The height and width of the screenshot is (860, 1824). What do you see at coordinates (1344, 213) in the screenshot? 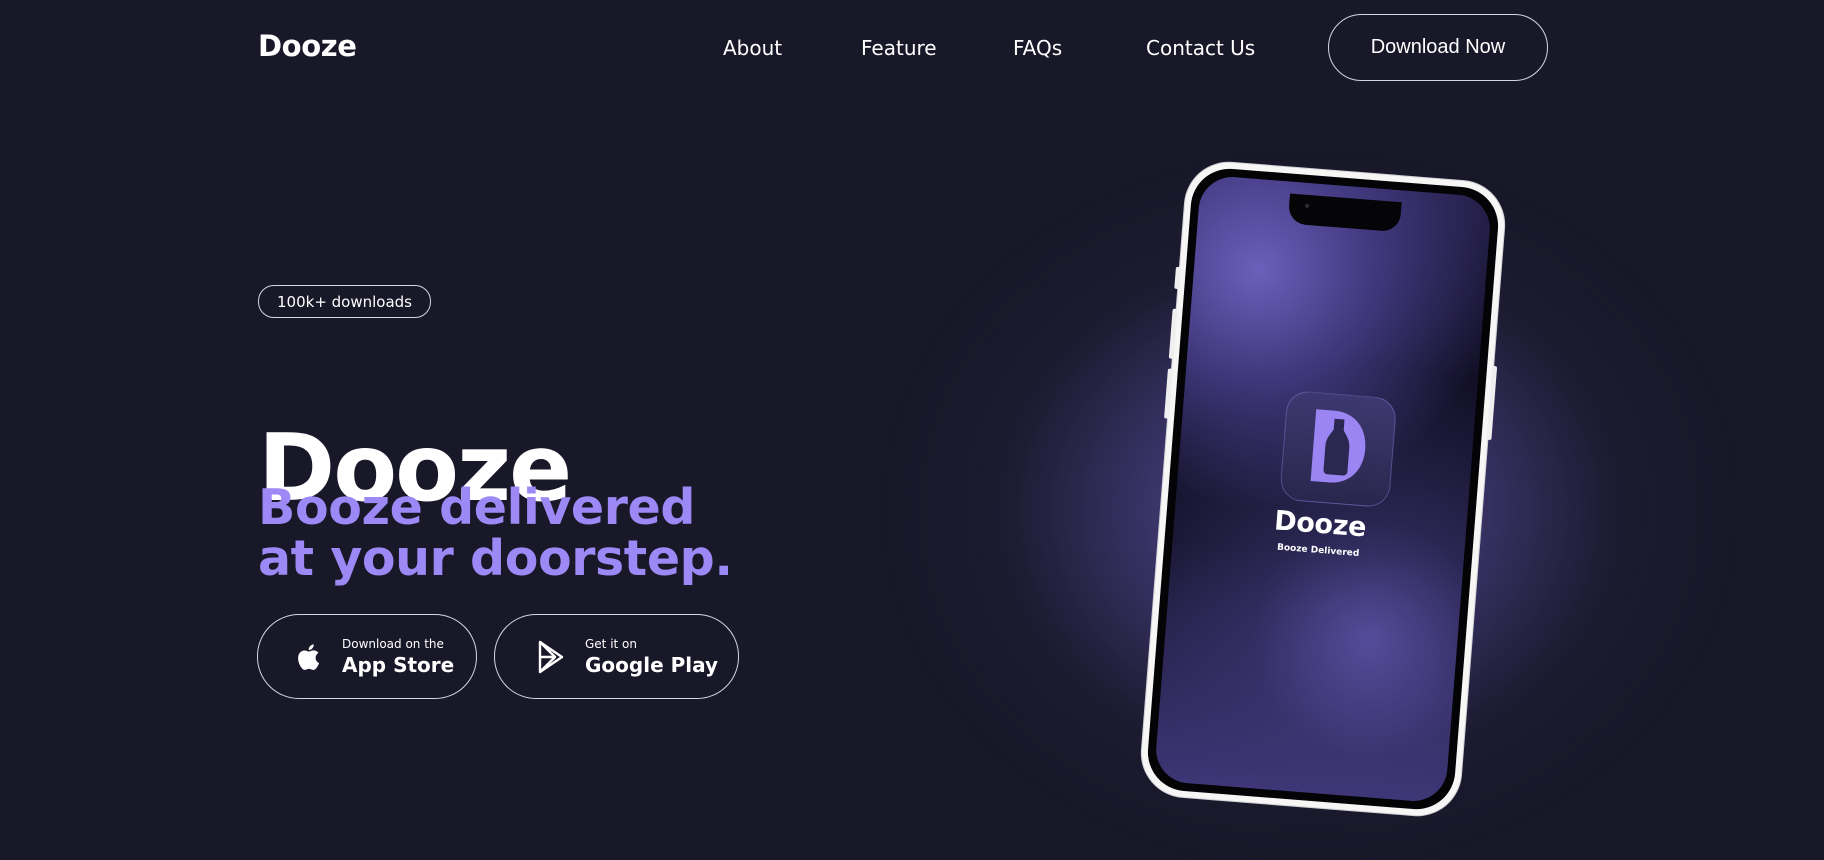
I see `phone-notch` at bounding box center [1344, 213].